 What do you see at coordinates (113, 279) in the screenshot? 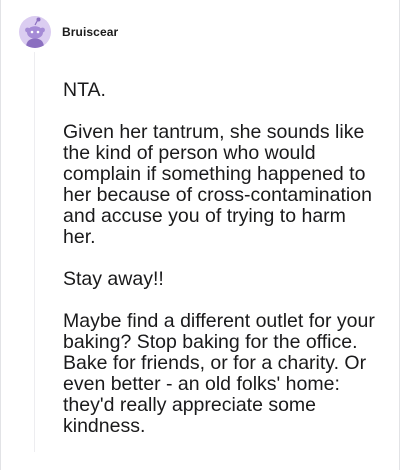
I see `comment-paragraph: Stay away!!` at bounding box center [113, 279].